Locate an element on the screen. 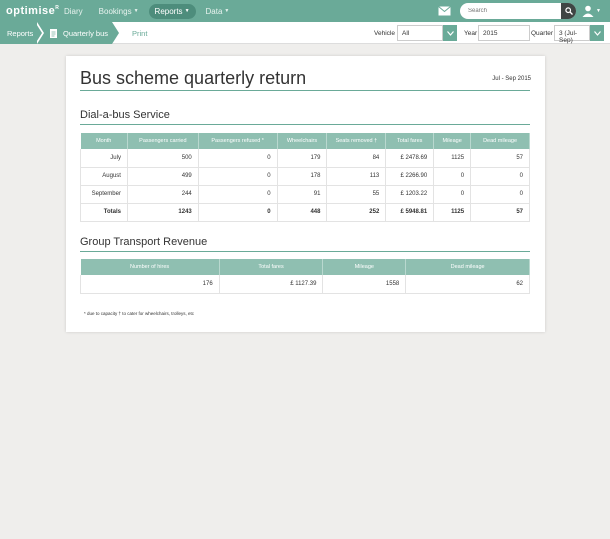  user-menu: ▼ is located at coordinates (593, 11).